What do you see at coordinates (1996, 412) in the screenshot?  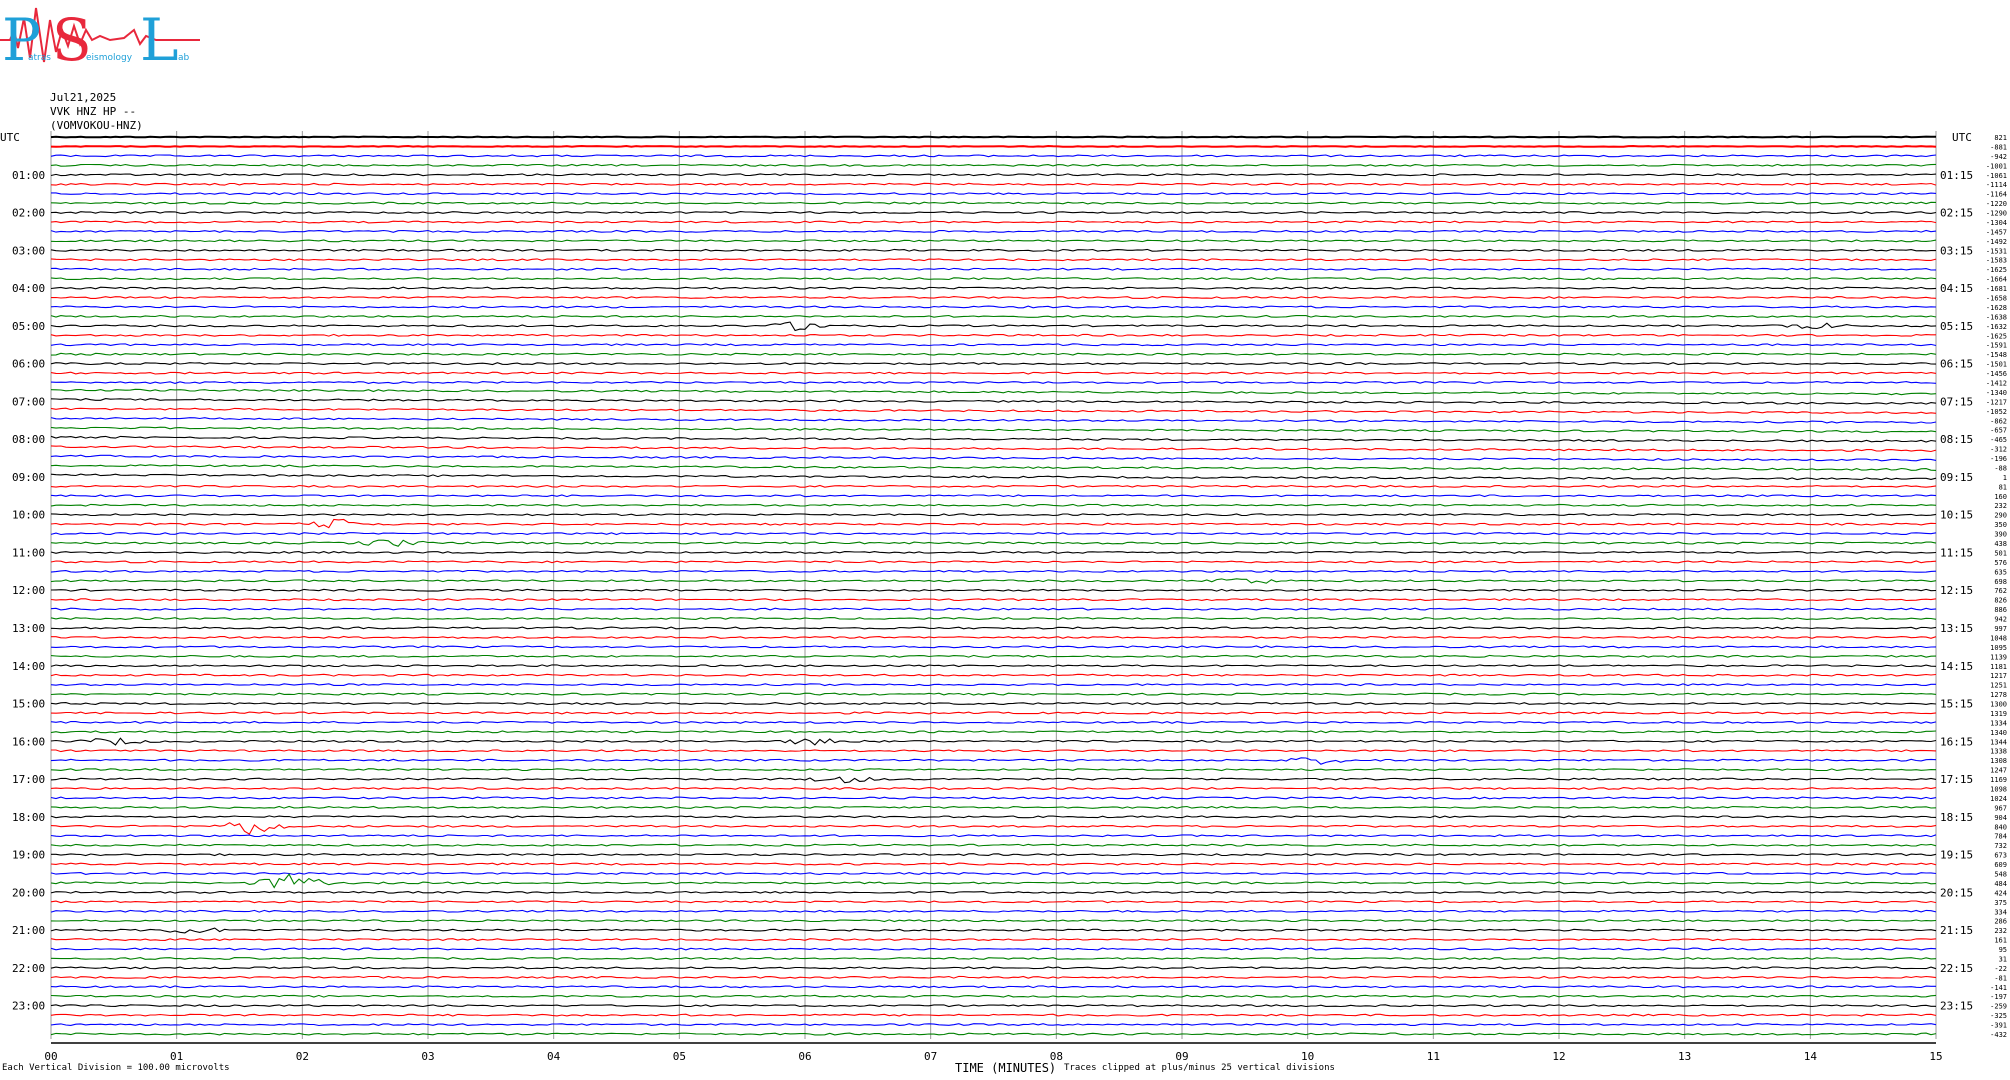 I see `trace-offset-label: -1052` at bounding box center [1996, 412].